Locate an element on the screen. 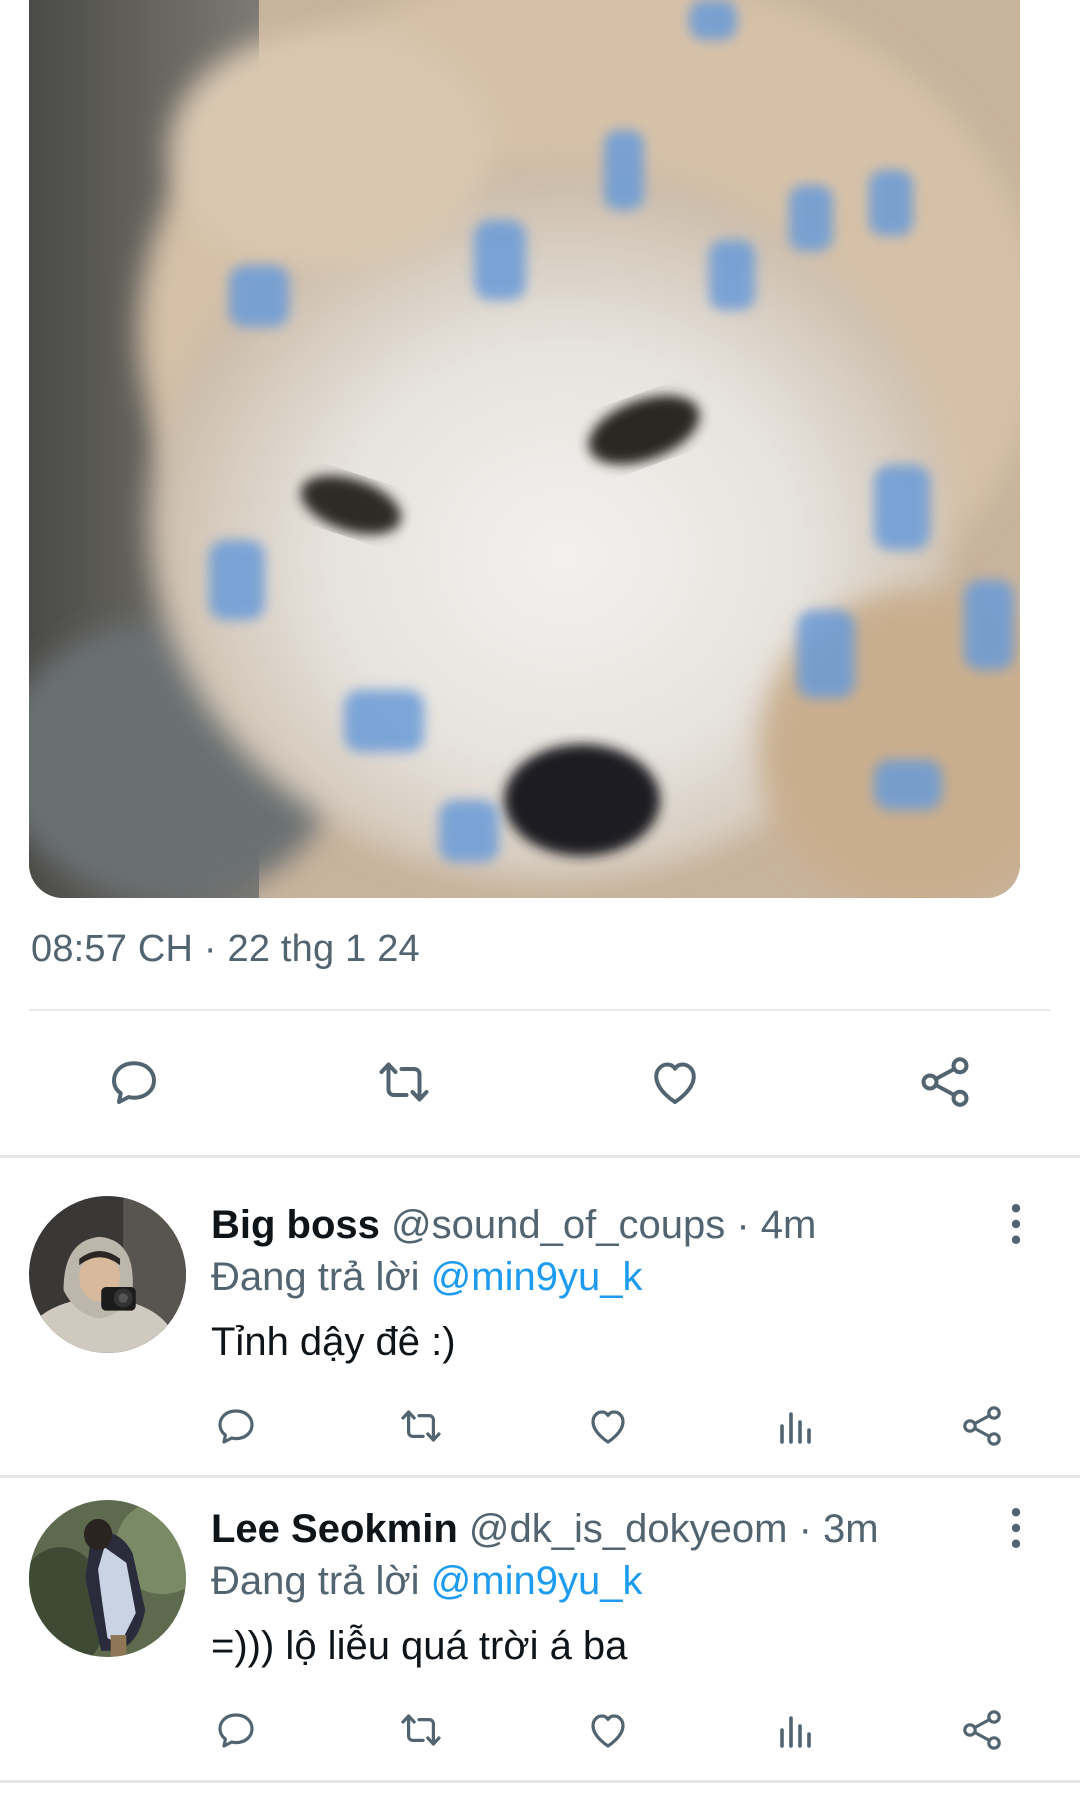 The height and width of the screenshot is (1793, 1080). tweet-timestamp: 08:57 CH · 22 thg 1 24 is located at coordinates (225, 949).